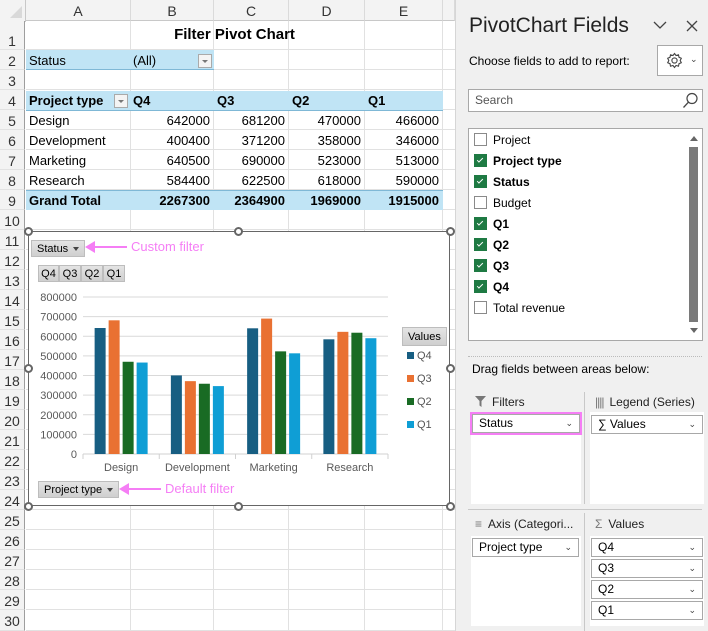 The image size is (708, 631). Describe the element at coordinates (419, 425) in the screenshot. I see `legend-item: Q1` at that location.